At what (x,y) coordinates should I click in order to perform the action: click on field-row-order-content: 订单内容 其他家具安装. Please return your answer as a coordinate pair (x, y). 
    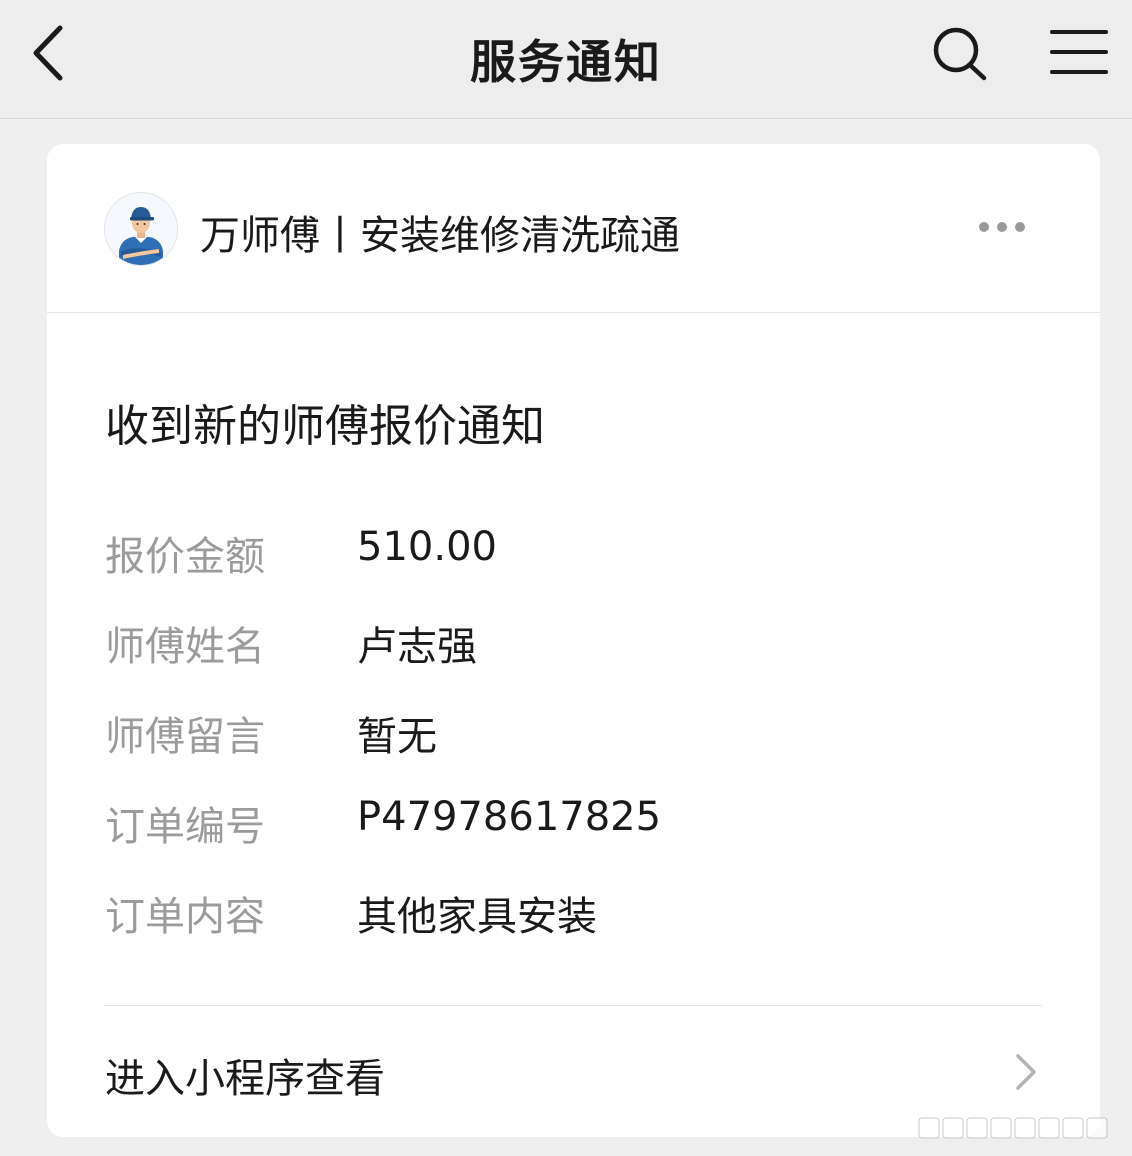
    Looking at the image, I should click on (575, 912).